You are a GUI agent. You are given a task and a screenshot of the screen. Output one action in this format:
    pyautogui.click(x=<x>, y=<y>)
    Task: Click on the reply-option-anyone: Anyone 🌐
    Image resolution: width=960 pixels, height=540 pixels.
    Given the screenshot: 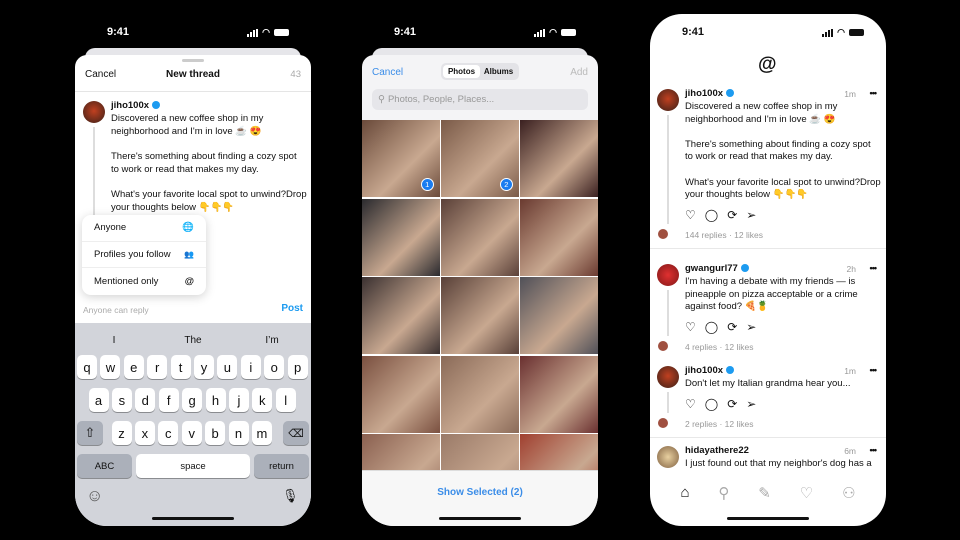 What is the action you would take?
    pyautogui.click(x=144, y=228)
    